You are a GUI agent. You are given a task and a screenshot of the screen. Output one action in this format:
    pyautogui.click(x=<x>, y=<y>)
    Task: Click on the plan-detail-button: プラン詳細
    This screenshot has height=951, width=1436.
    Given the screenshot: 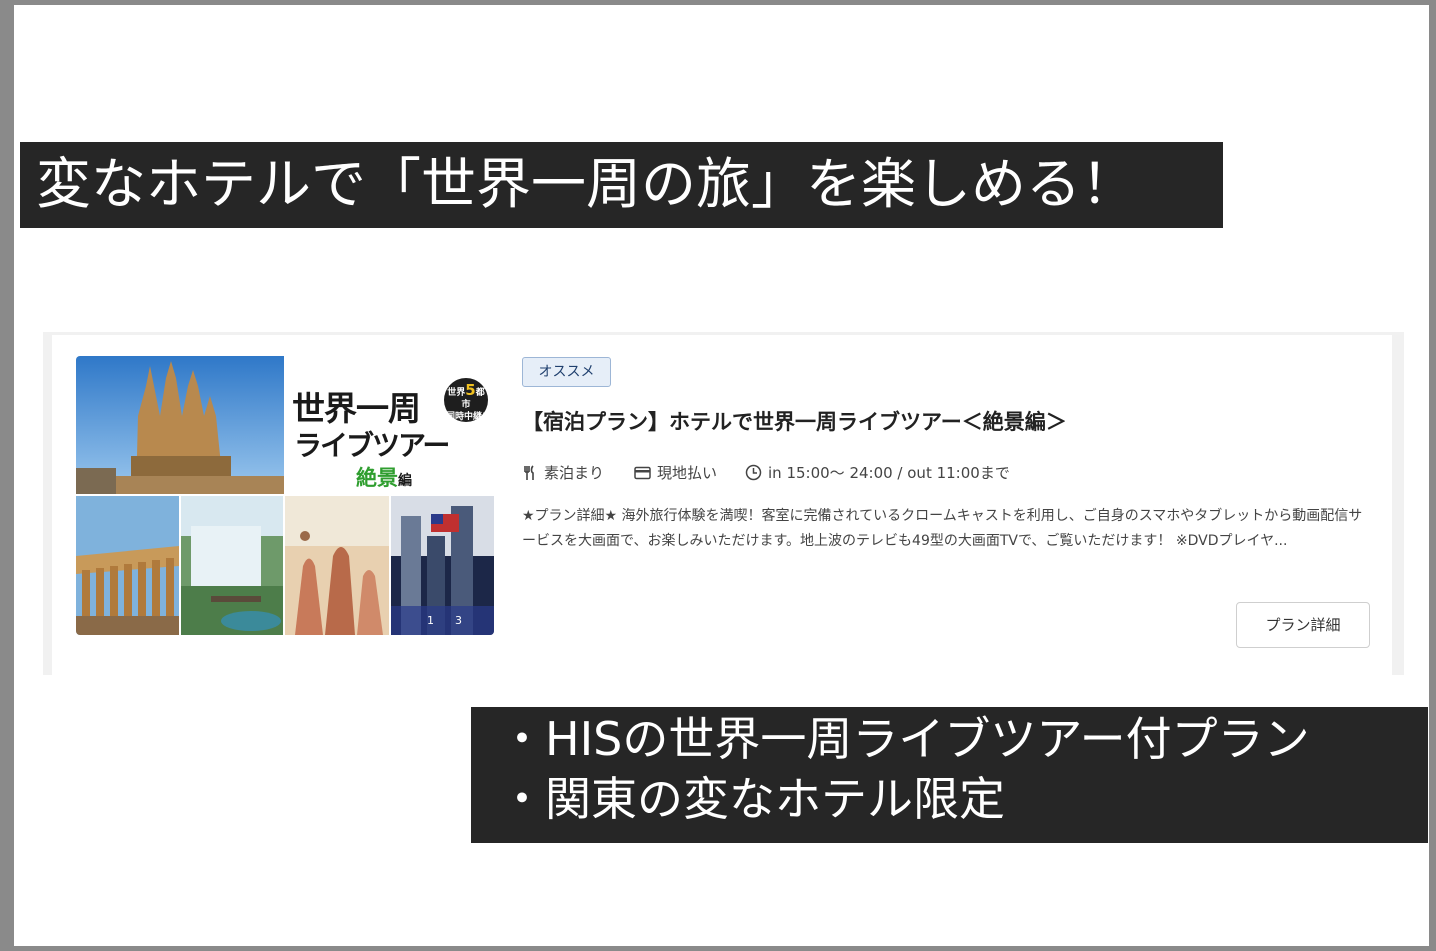 What is the action you would take?
    pyautogui.click(x=1303, y=625)
    